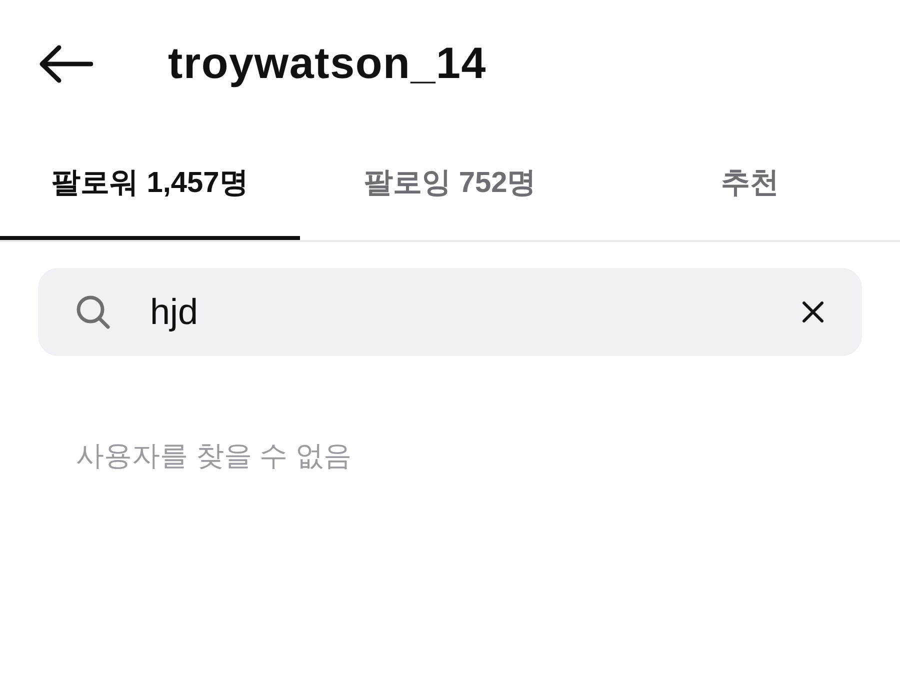  I want to click on back-arrow-icon, so click(66, 64).